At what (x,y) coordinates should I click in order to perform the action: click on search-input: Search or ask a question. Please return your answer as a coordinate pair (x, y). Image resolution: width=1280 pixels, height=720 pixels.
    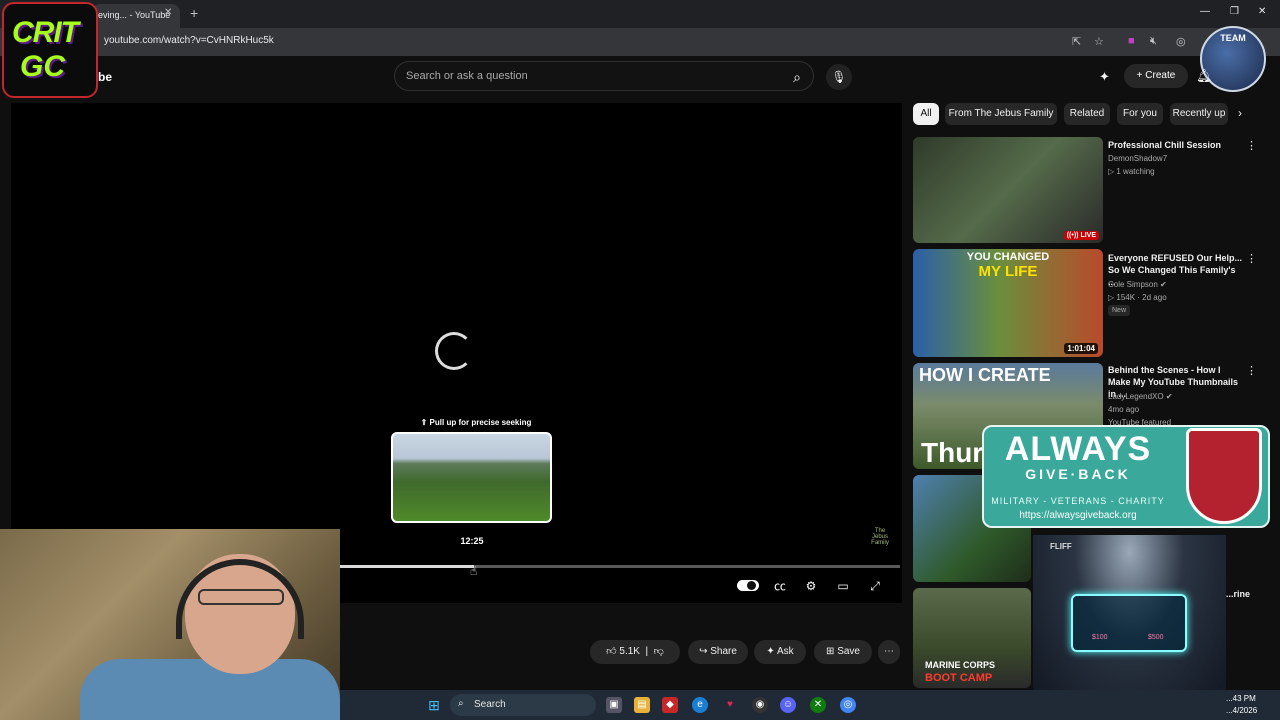
    Looking at the image, I should click on (467, 76).